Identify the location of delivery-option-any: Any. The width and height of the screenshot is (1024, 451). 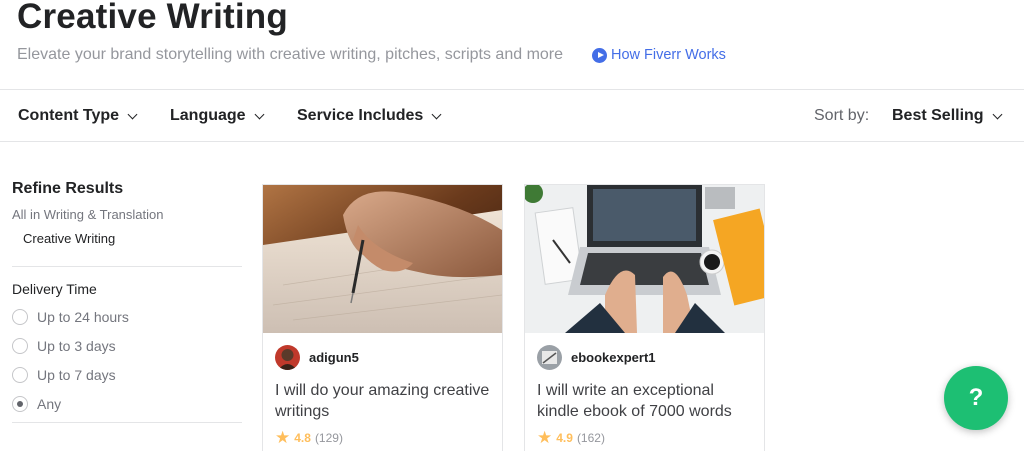
(127, 403).